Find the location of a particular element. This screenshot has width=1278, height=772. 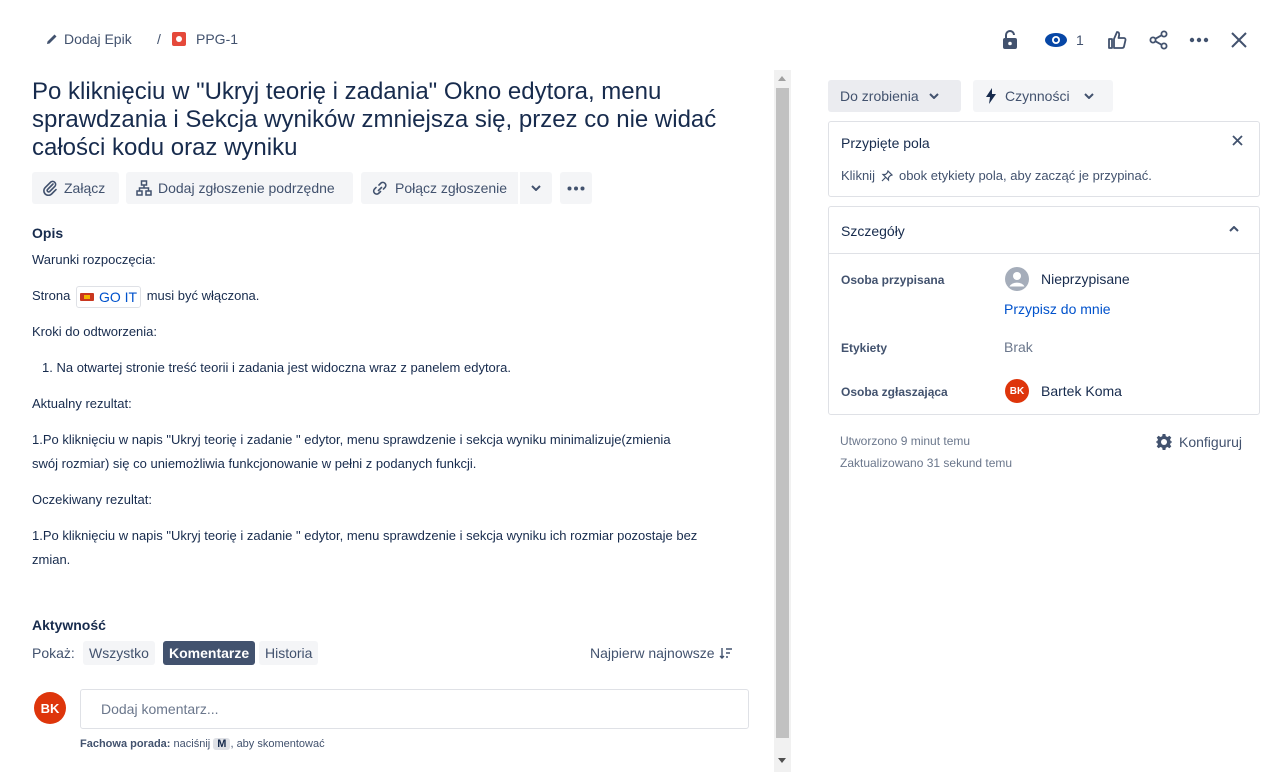

page-suffix: musi być włączona. is located at coordinates (203, 295).